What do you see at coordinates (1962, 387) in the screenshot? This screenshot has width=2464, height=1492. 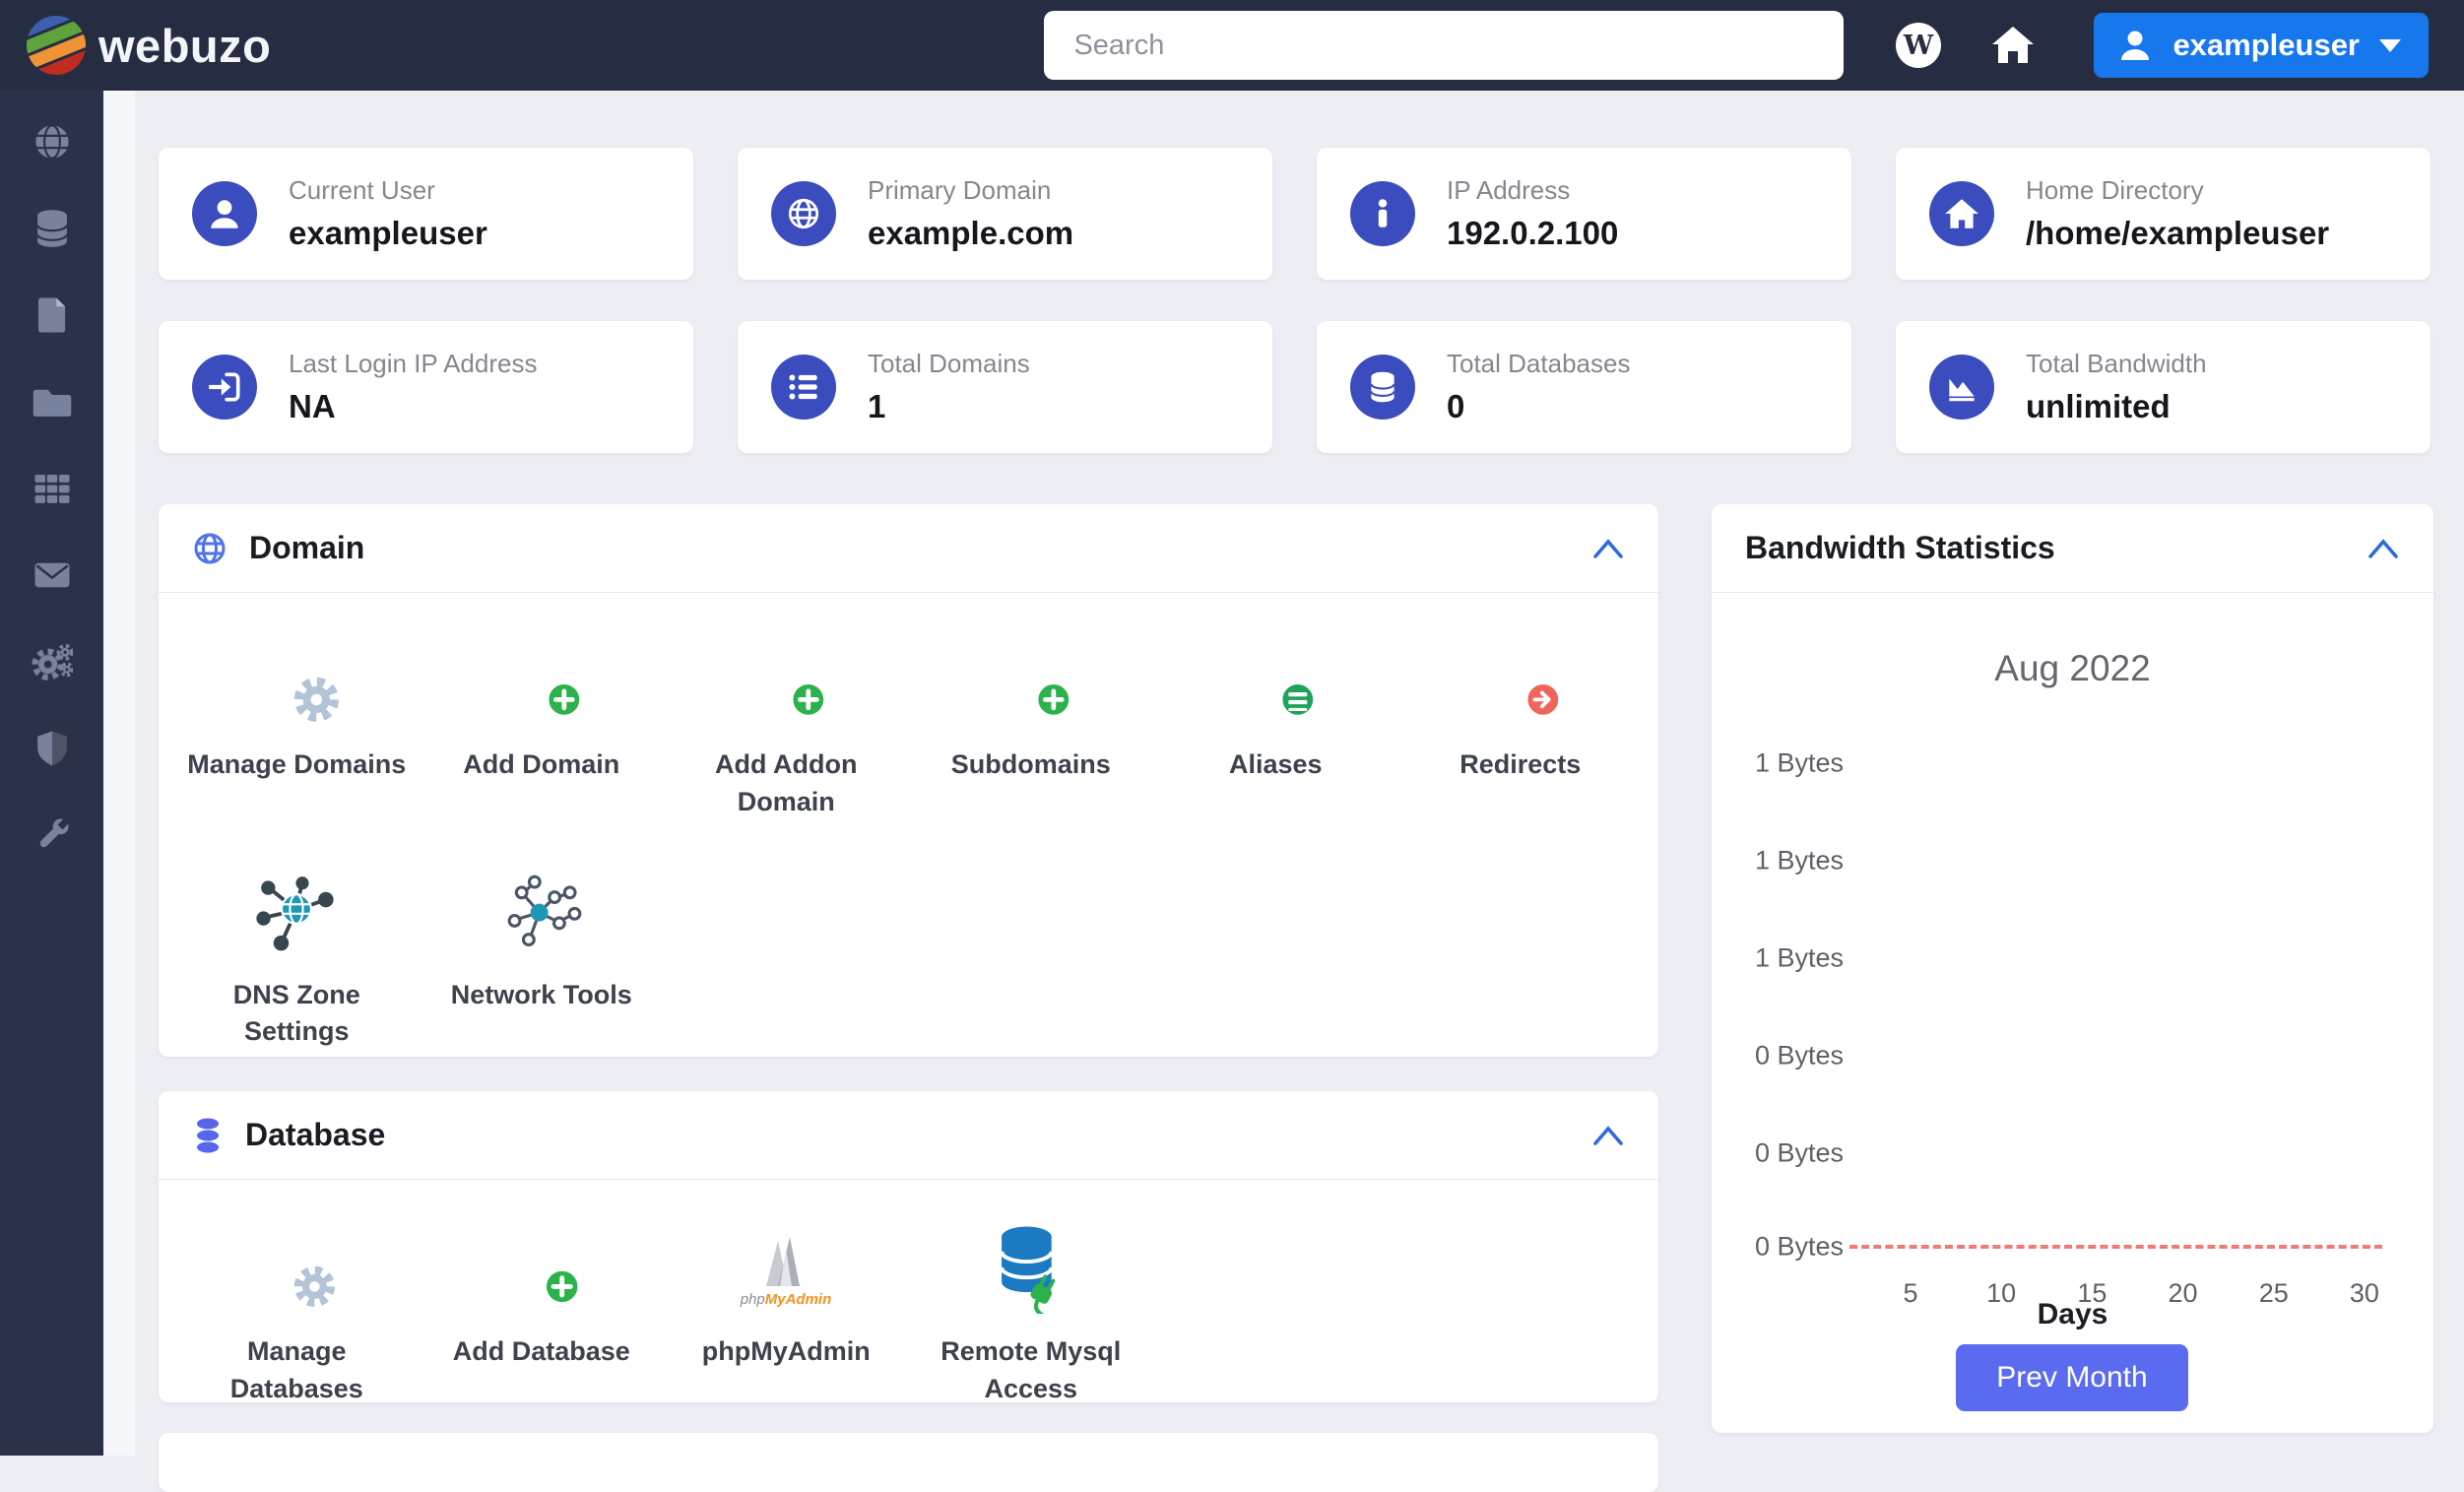 I see `chart-icon` at bounding box center [1962, 387].